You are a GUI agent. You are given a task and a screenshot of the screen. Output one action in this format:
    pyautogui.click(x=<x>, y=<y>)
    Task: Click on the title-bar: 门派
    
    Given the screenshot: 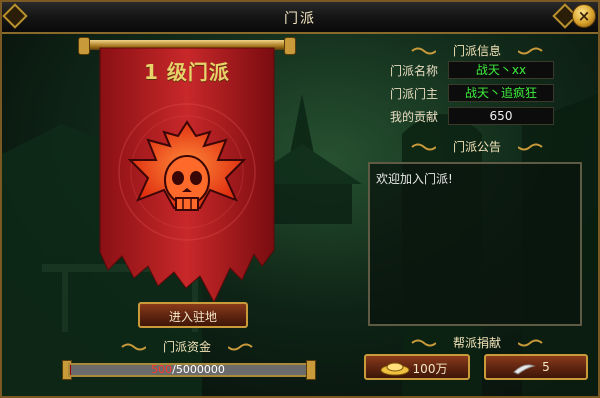 What is the action you would take?
    pyautogui.click(x=300, y=18)
    